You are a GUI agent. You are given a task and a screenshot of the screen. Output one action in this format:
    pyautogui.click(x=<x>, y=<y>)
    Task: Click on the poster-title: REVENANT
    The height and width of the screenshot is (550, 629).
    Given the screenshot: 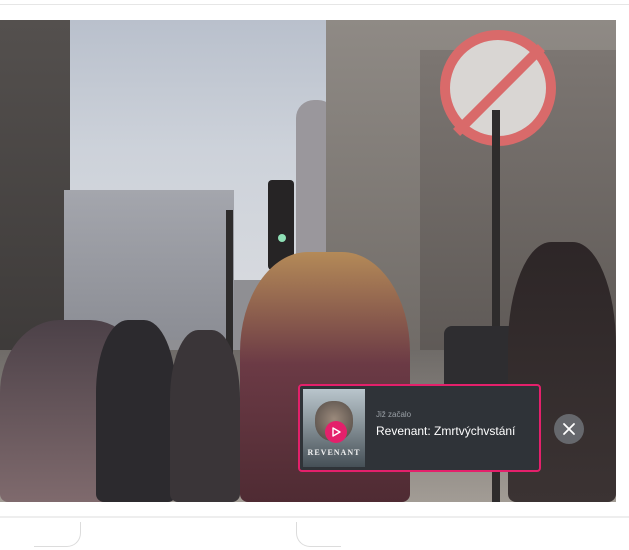 What is the action you would take?
    pyautogui.click(x=334, y=452)
    